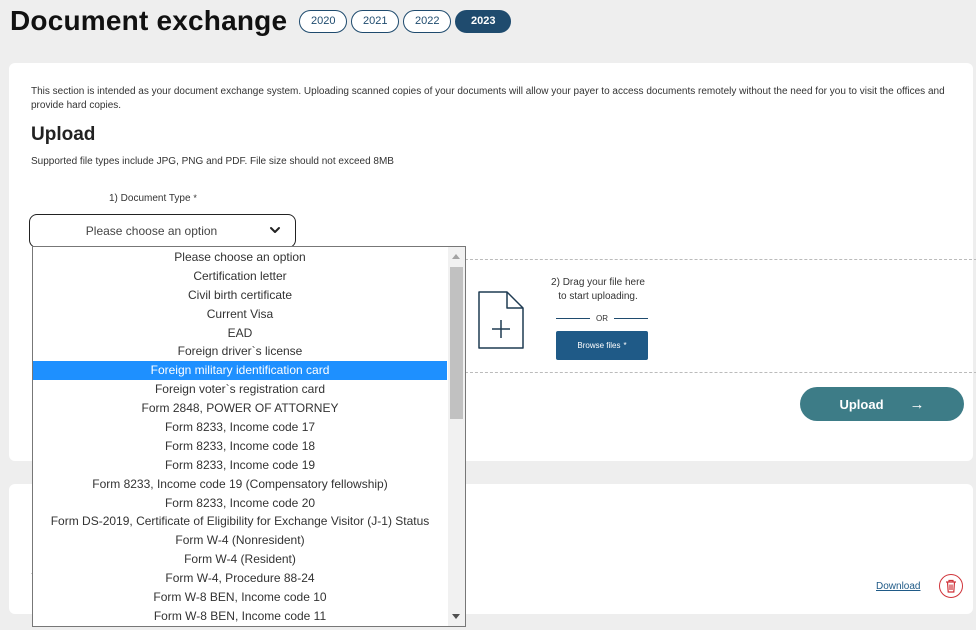 This screenshot has width=976, height=630. What do you see at coordinates (240, 616) in the screenshot?
I see `option-item: Form W-8 BEN, Income code 11` at bounding box center [240, 616].